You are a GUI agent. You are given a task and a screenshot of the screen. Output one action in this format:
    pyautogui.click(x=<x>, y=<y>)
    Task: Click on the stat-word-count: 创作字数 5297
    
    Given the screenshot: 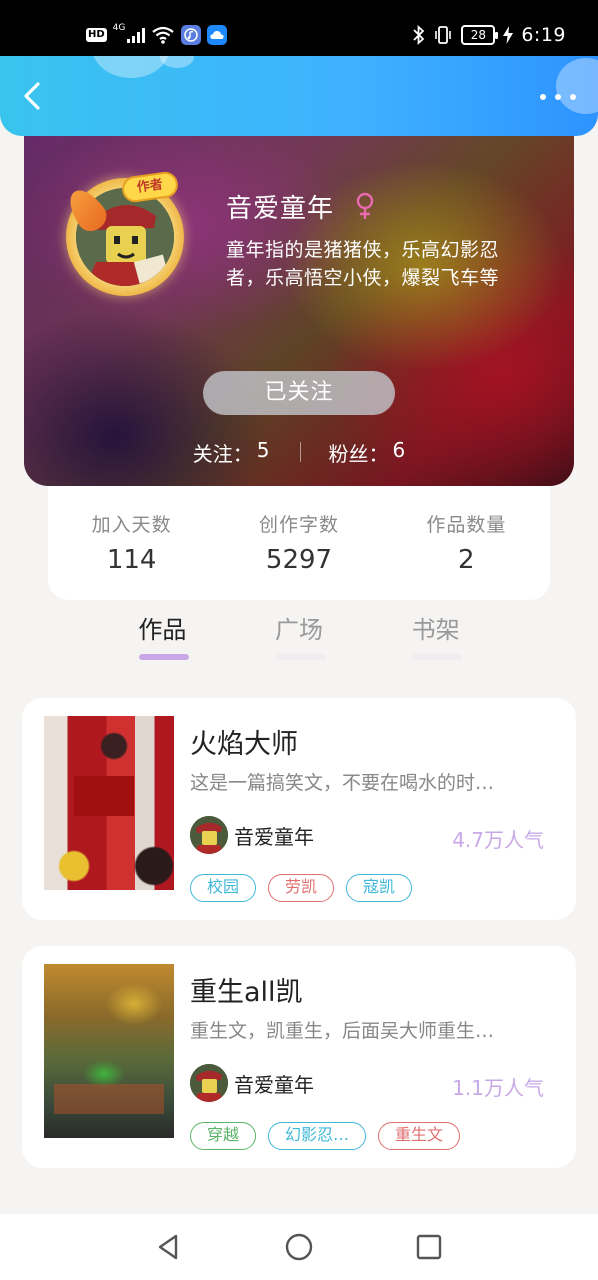 What is the action you would take?
    pyautogui.click(x=298, y=542)
    